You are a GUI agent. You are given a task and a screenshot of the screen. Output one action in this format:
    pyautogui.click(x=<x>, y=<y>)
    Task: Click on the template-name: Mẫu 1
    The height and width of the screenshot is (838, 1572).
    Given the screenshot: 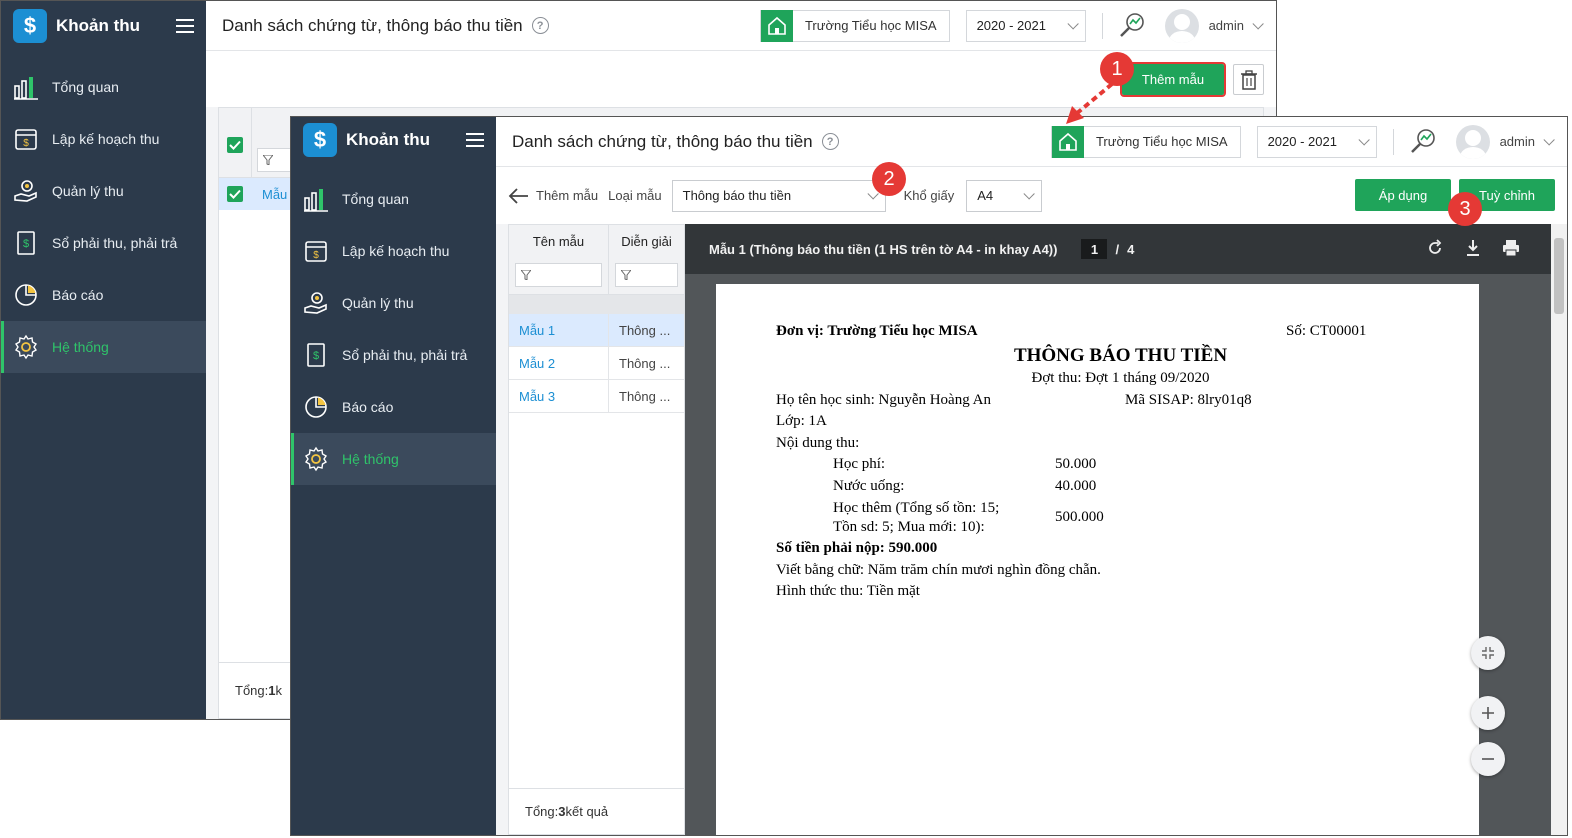 What is the action you would take?
    pyautogui.click(x=559, y=330)
    